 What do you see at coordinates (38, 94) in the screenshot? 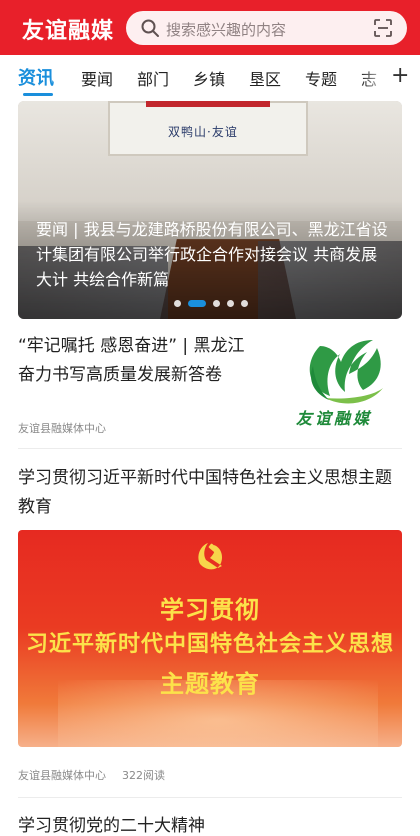
I see `active-tab-indicator` at bounding box center [38, 94].